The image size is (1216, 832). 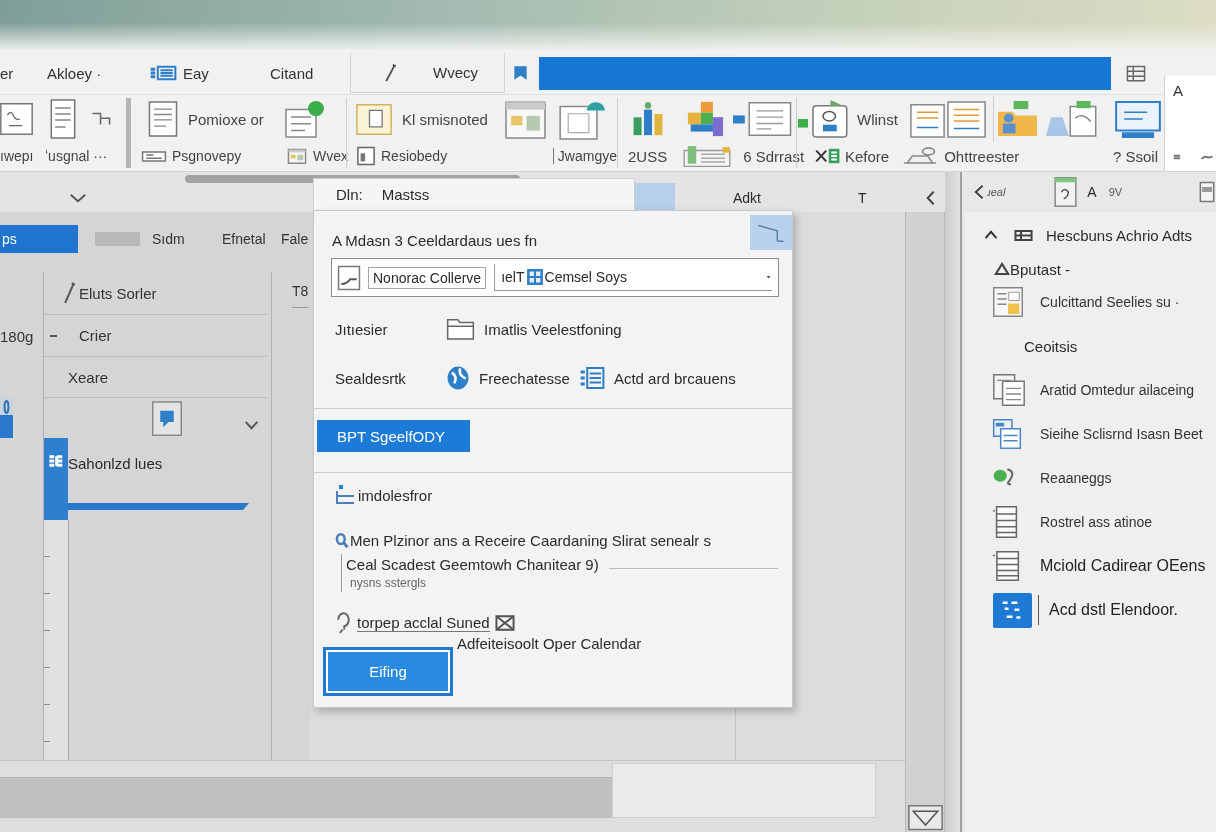 I want to click on ribbon-tab: Akloey ·, so click(x=97, y=73).